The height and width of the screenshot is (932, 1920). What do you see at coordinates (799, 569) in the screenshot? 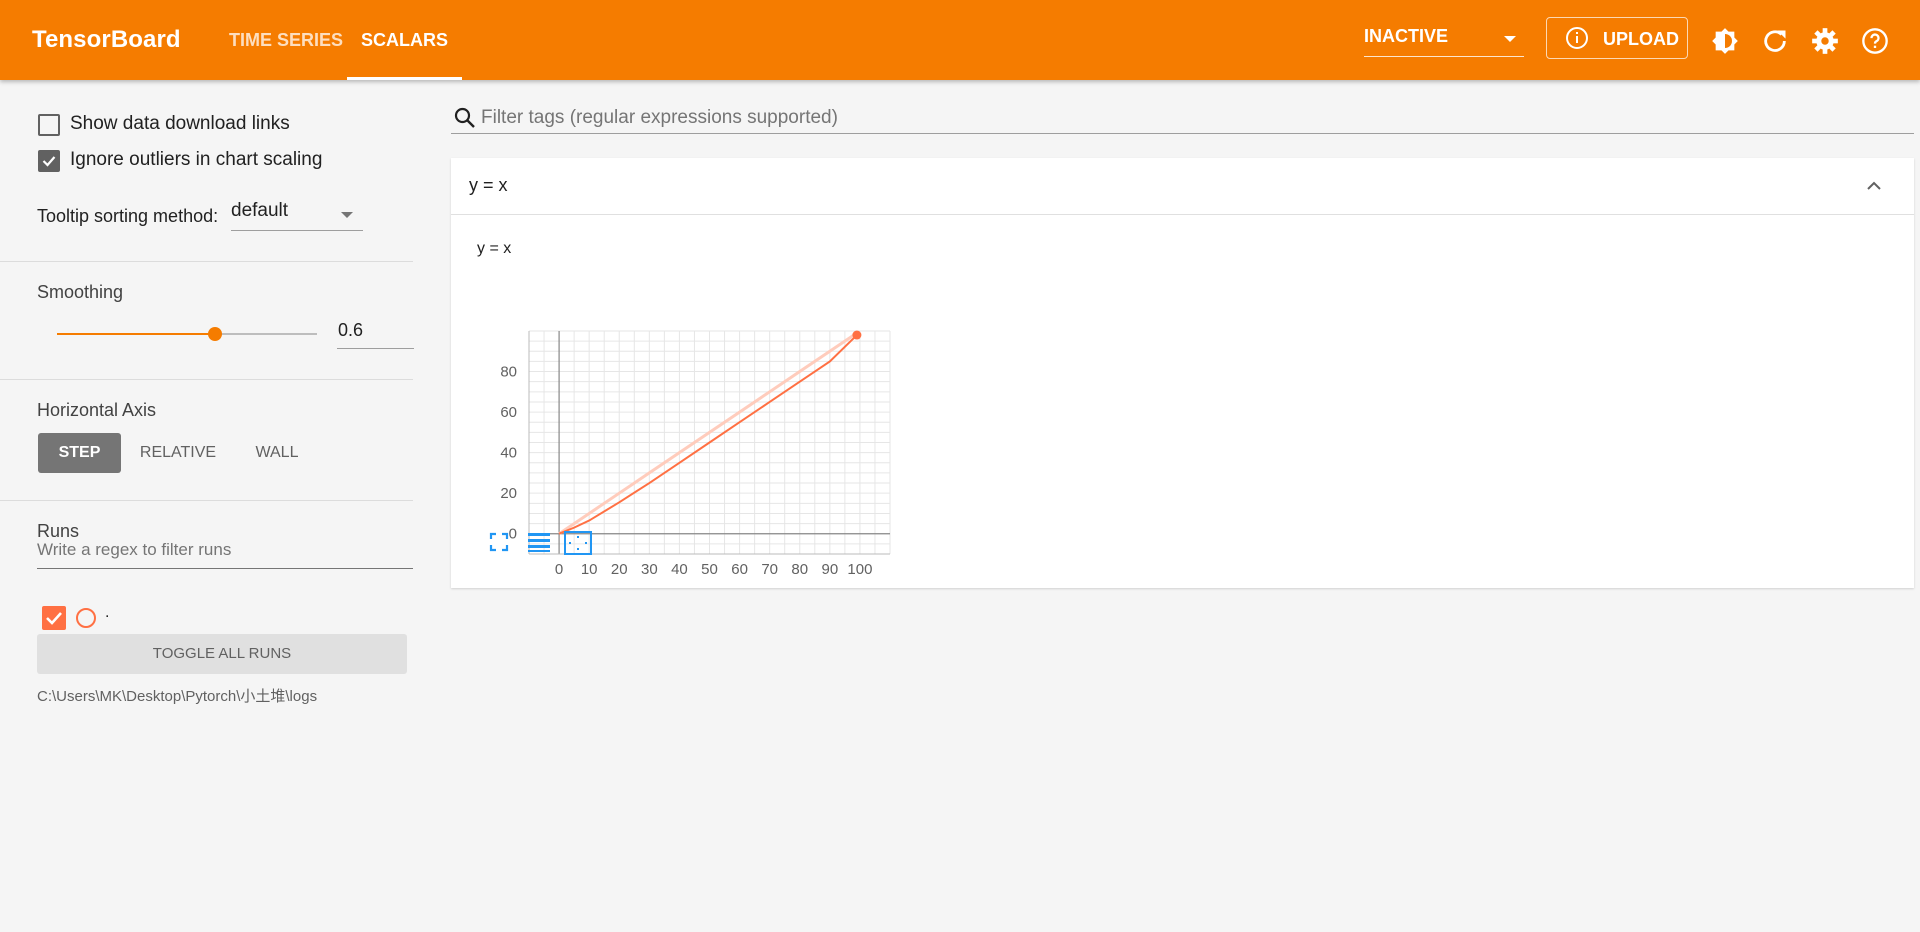
I see `x-tick-label: 80` at bounding box center [799, 569].